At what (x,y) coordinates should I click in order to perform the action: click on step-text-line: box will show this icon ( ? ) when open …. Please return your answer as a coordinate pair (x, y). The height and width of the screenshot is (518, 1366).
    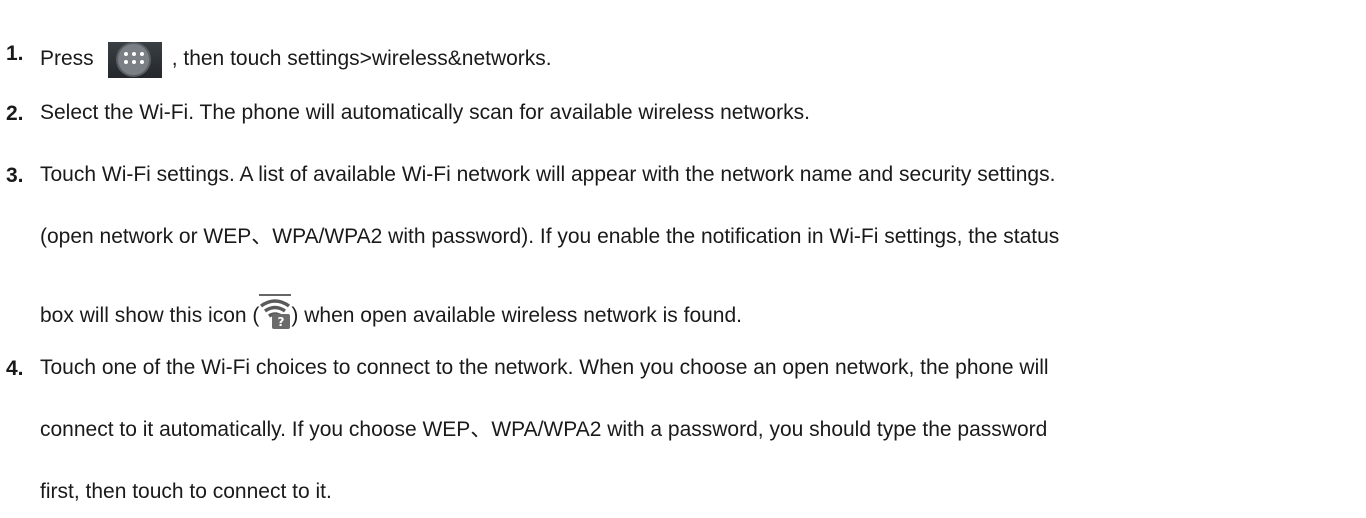
    Looking at the image, I should click on (391, 312).